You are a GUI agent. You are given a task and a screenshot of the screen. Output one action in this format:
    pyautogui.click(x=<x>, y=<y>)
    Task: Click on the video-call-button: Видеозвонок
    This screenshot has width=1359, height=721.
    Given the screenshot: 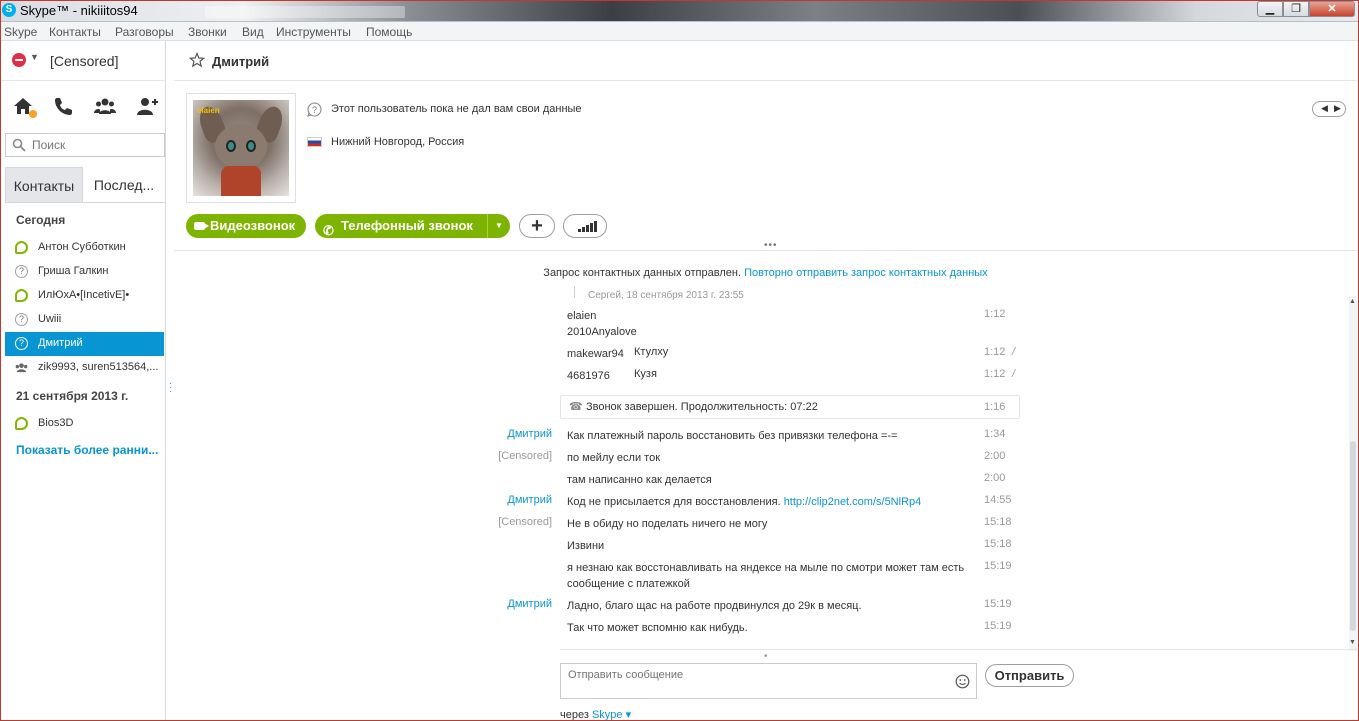 What is the action you would take?
    pyautogui.click(x=246, y=226)
    